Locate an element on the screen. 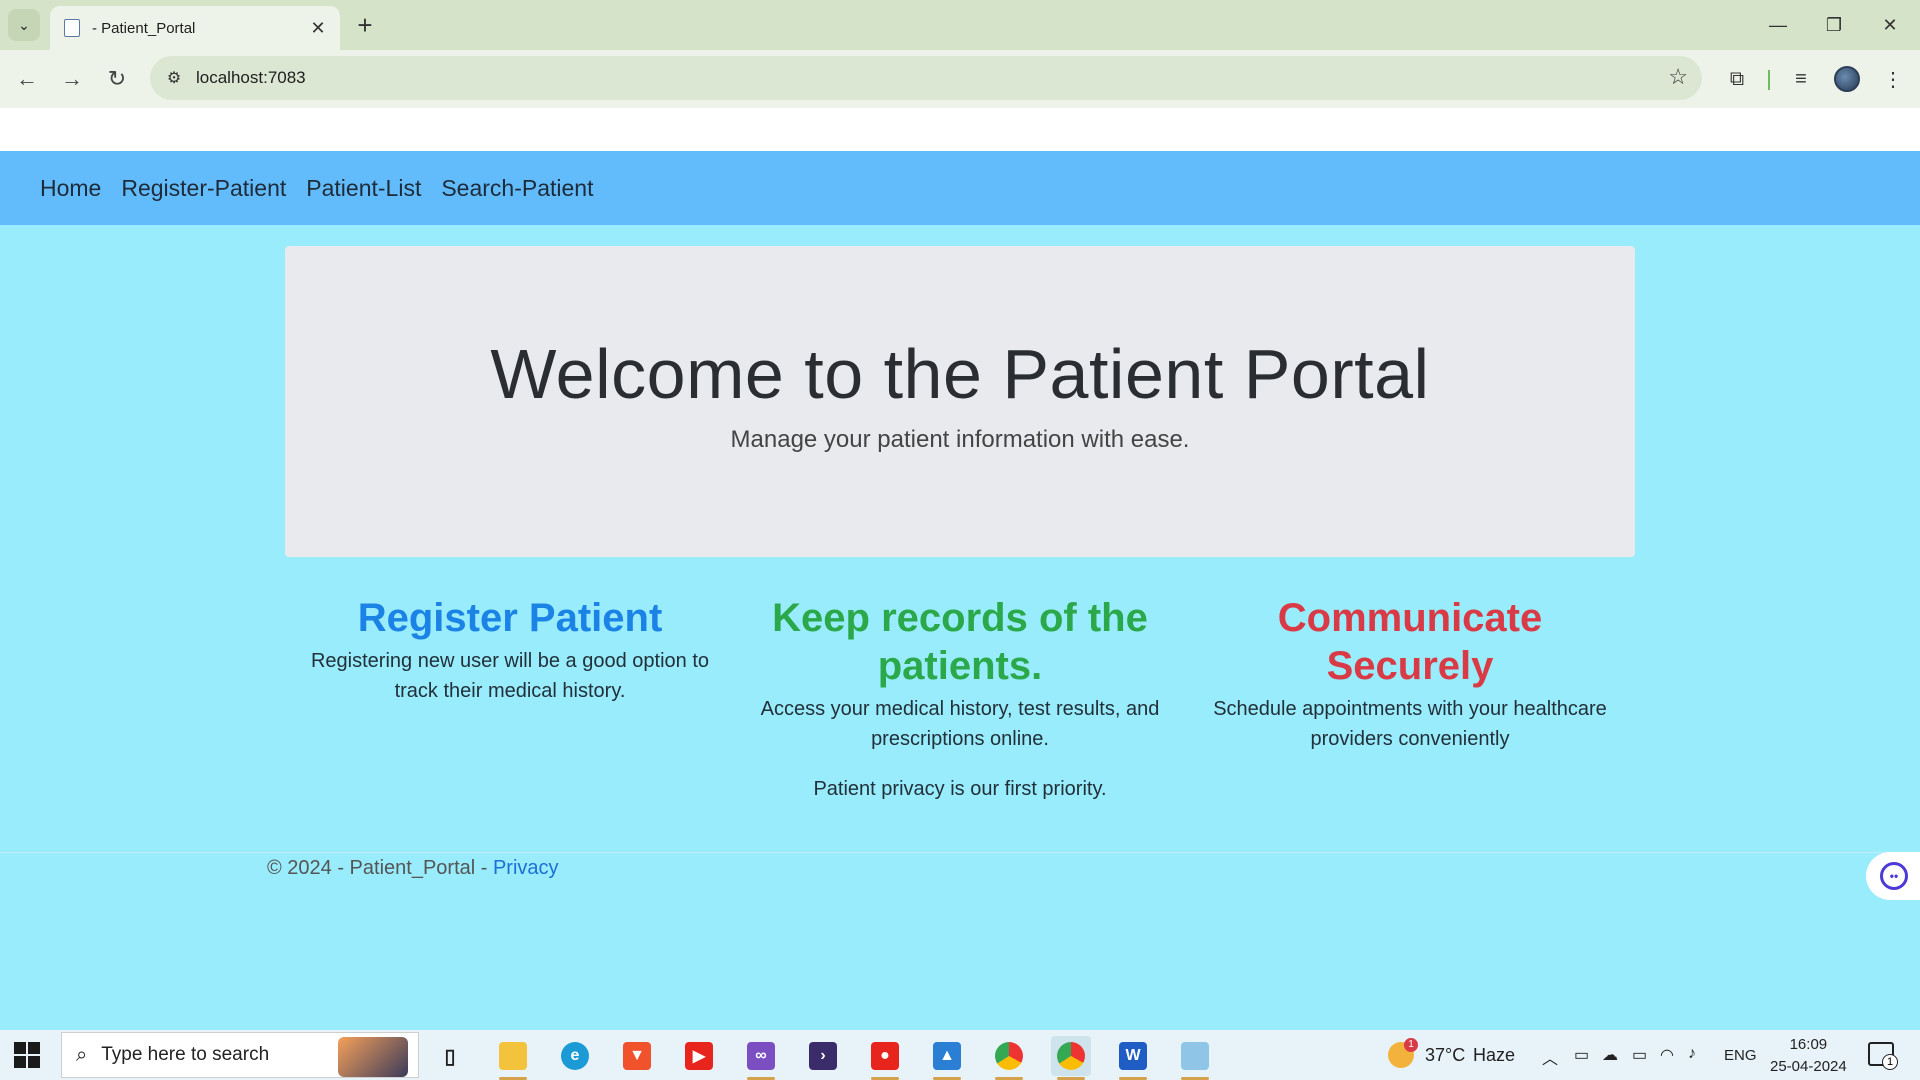 The image size is (1920, 1080). footer-copyright: © 2024 - Patient_Portal - is located at coordinates (380, 868).